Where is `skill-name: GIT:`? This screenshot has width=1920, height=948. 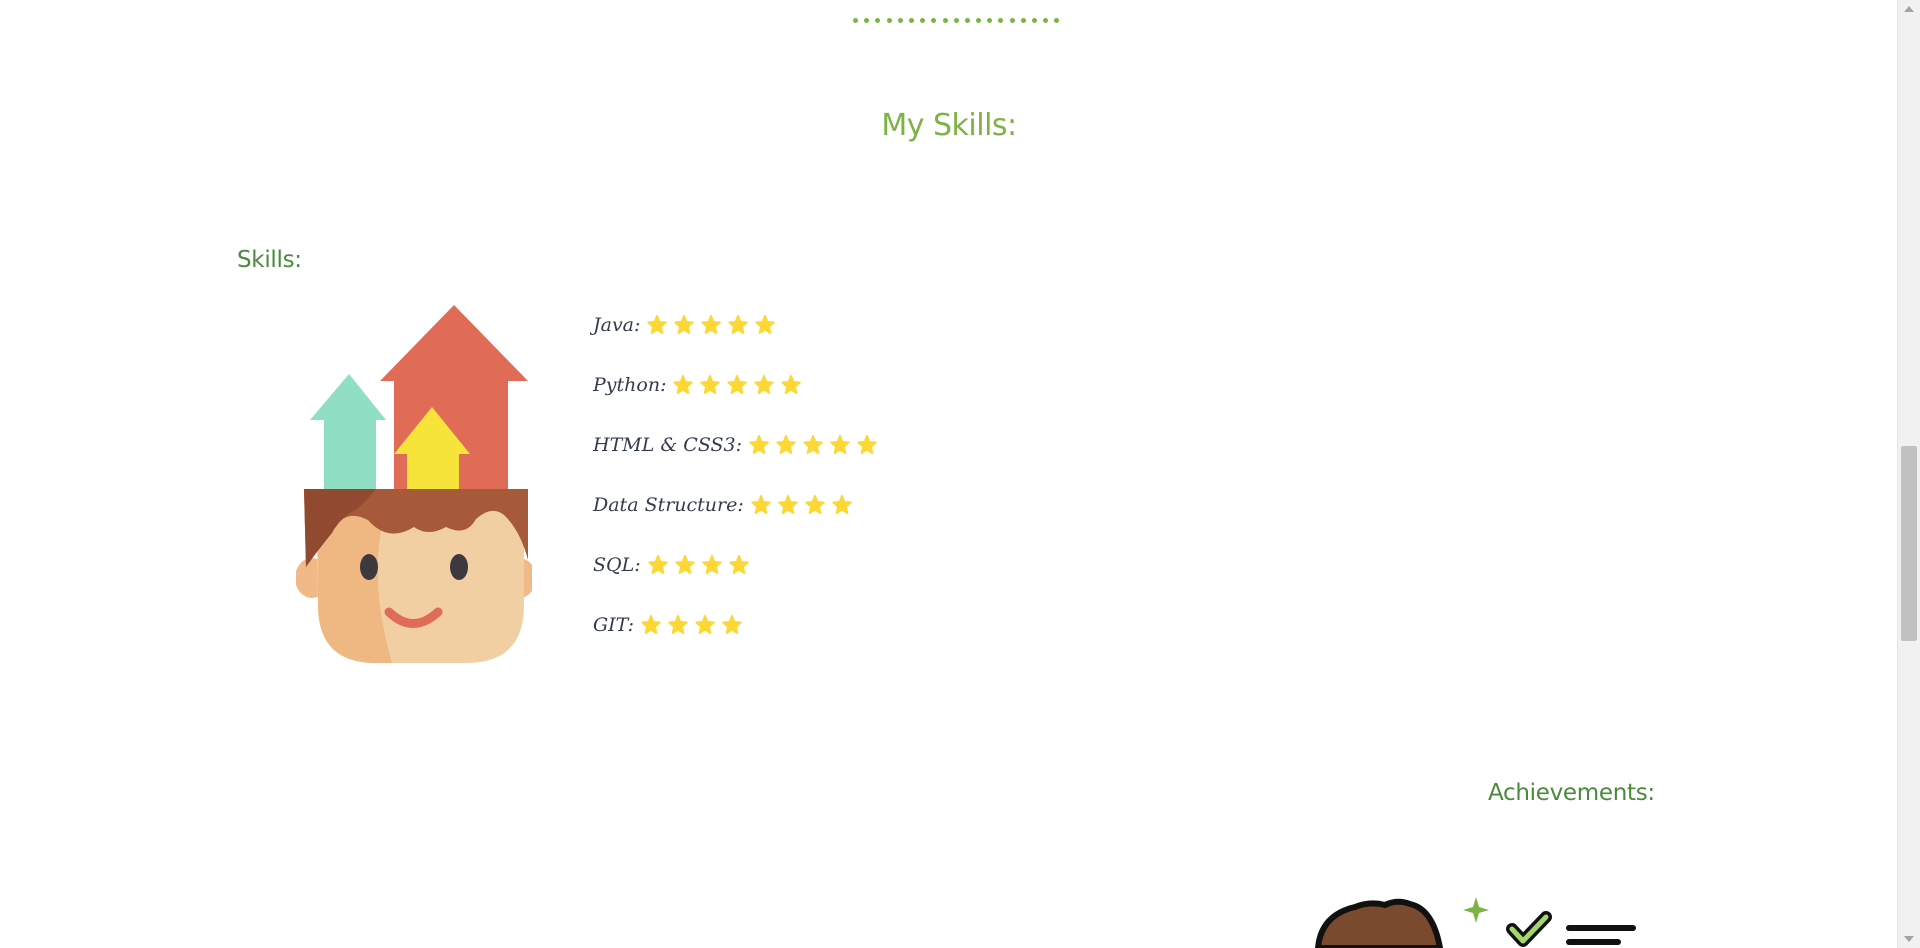
skill-name: GIT: is located at coordinates (614, 625).